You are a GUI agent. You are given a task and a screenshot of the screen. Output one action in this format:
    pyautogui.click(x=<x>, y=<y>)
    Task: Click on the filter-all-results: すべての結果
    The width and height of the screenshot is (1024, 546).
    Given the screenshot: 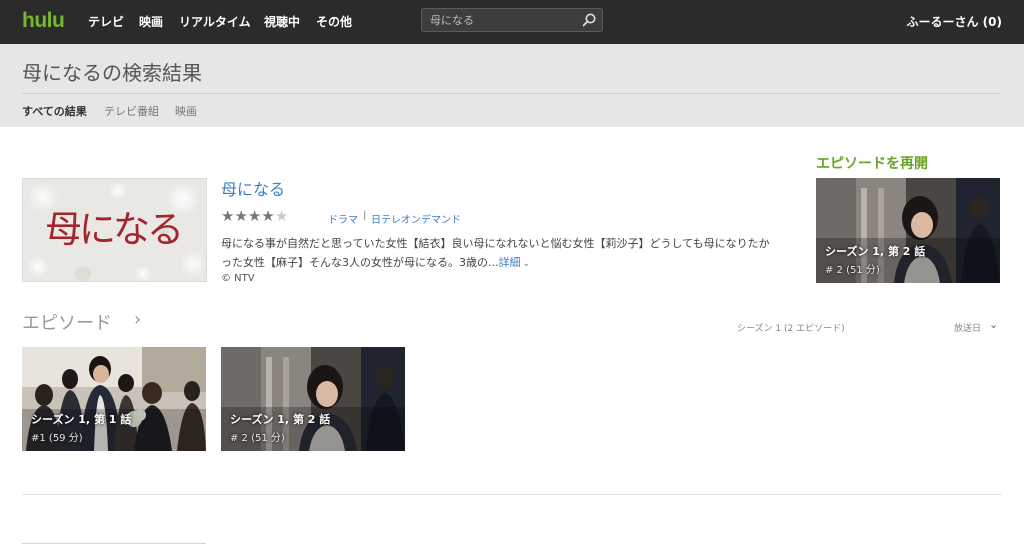 What is the action you would take?
    pyautogui.click(x=54, y=111)
    